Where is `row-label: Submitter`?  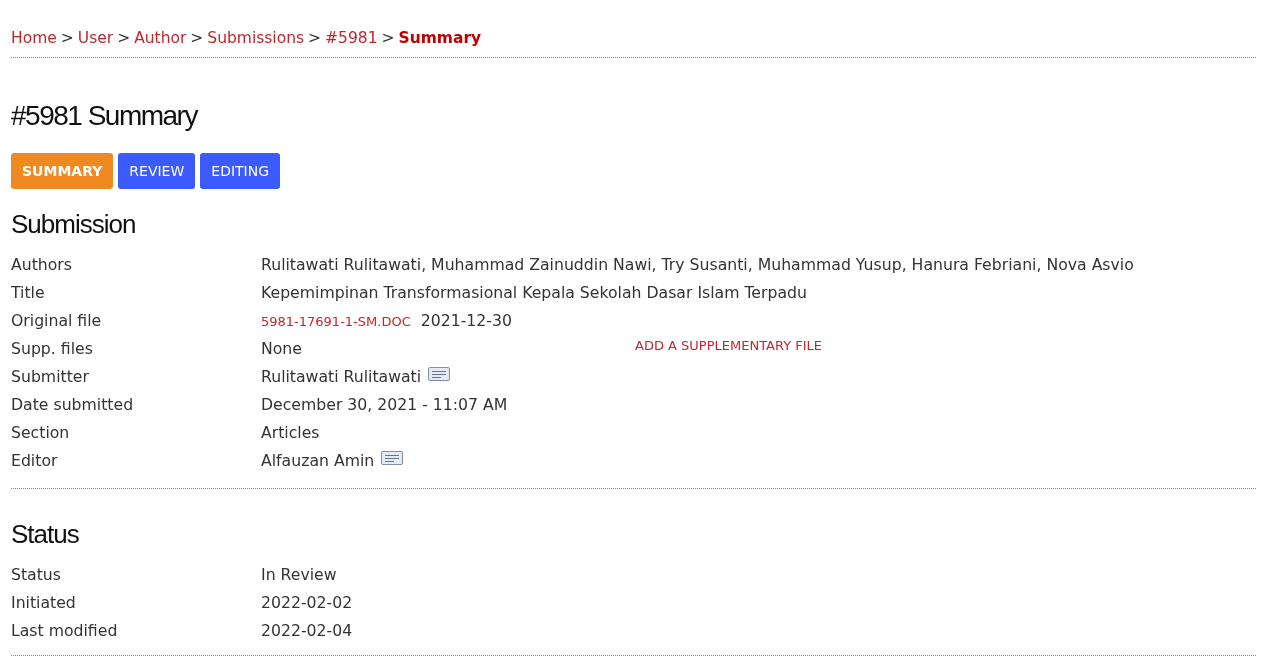
row-label: Submitter is located at coordinates (50, 377).